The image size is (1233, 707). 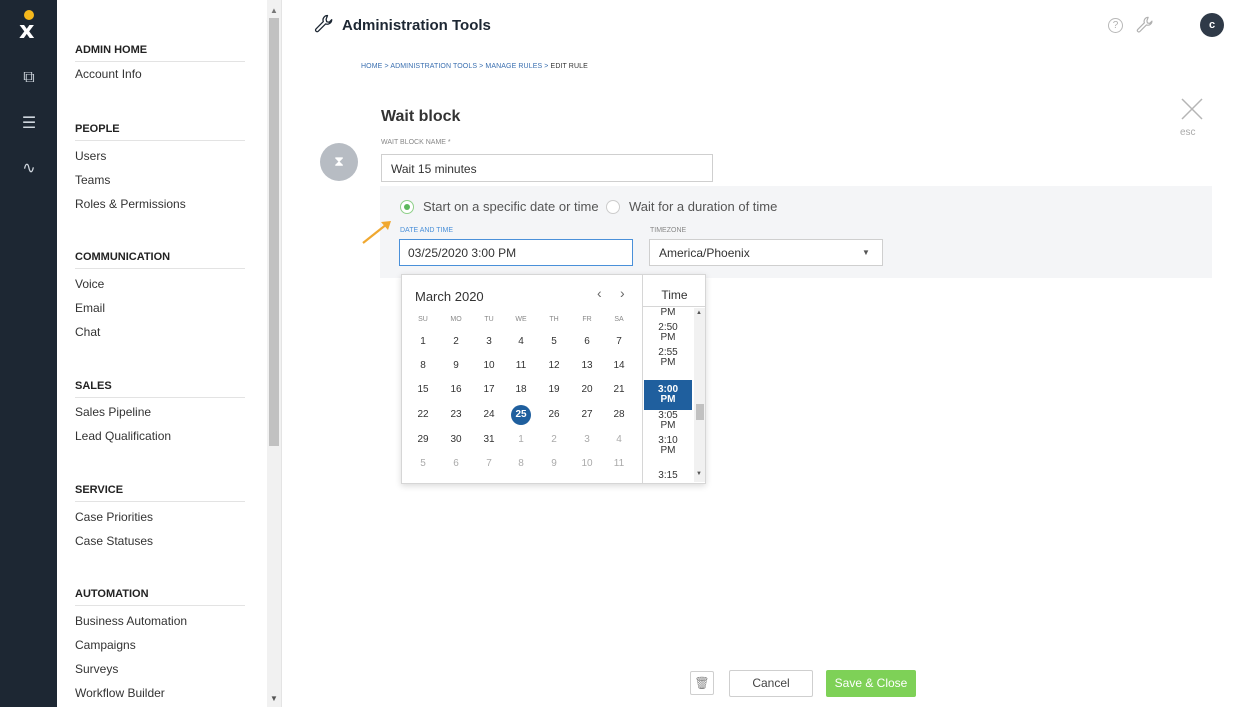 I want to click on sidebar-item-teams: Teams, so click(x=92, y=180).